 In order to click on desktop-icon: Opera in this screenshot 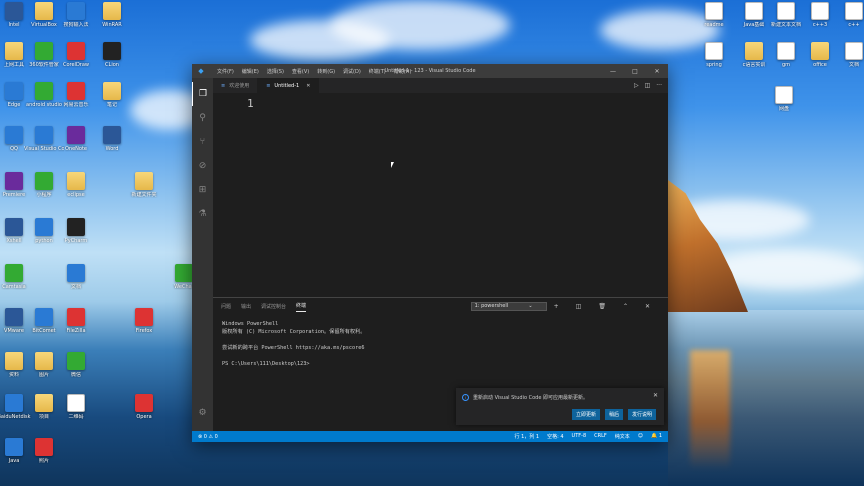, I will do `click(144, 407)`.